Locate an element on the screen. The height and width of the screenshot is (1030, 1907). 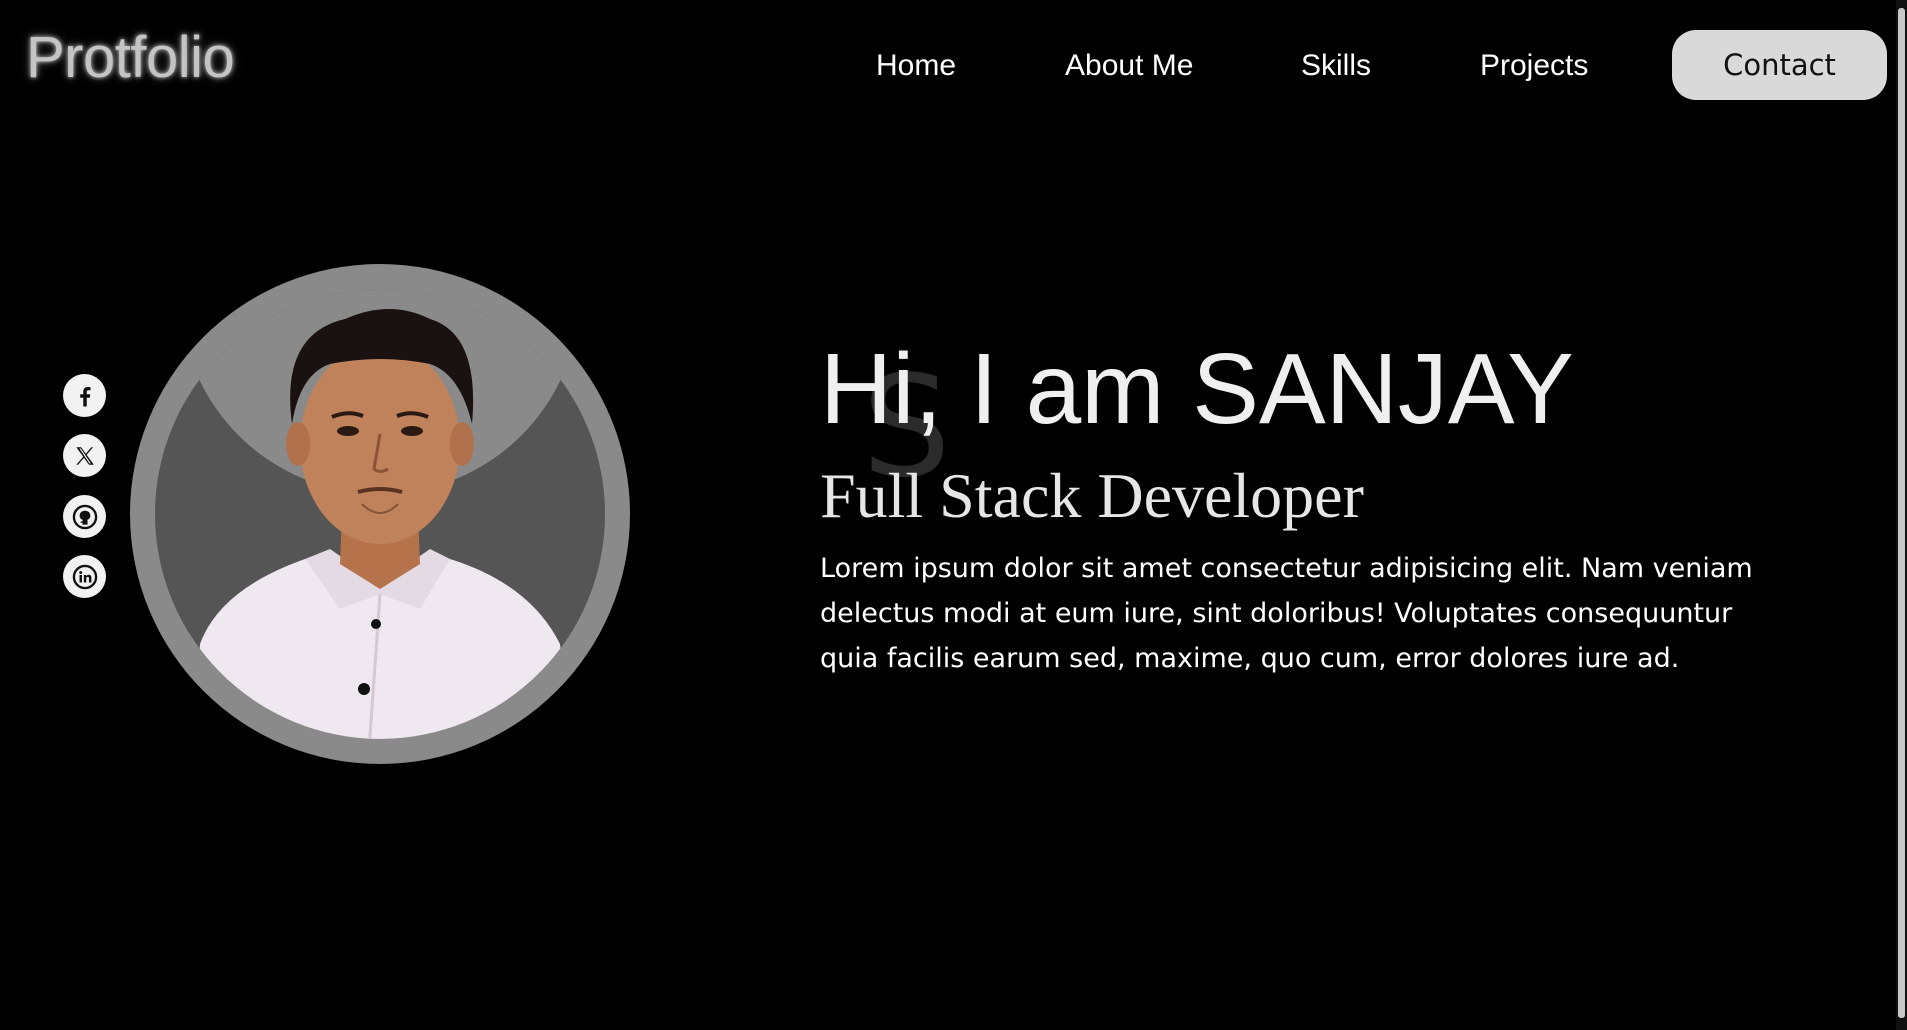
linkedin-icon is located at coordinates (85, 577).